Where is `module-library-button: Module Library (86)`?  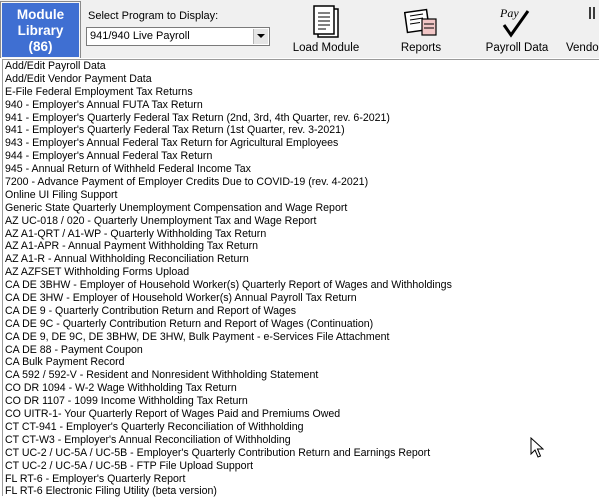
module-library-button: Module Library (86) is located at coordinates (40, 29).